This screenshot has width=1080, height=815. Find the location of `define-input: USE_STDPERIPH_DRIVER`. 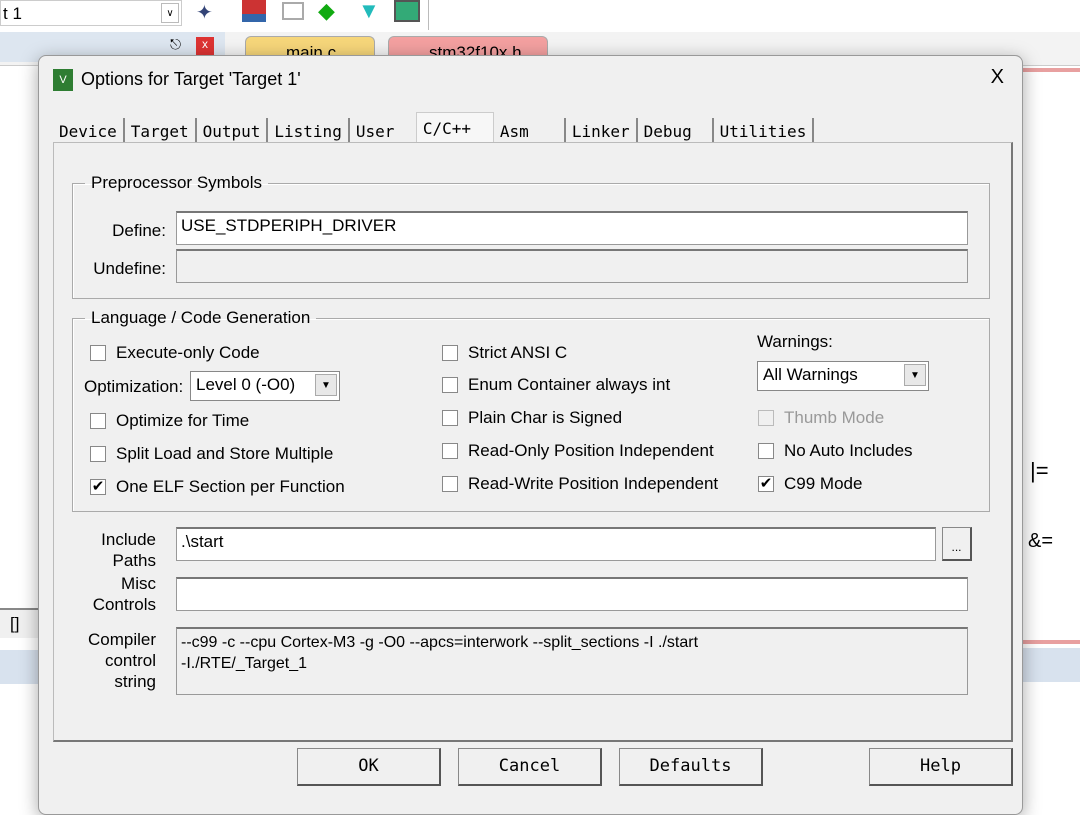

define-input: USE_STDPERIPH_DRIVER is located at coordinates (572, 228).